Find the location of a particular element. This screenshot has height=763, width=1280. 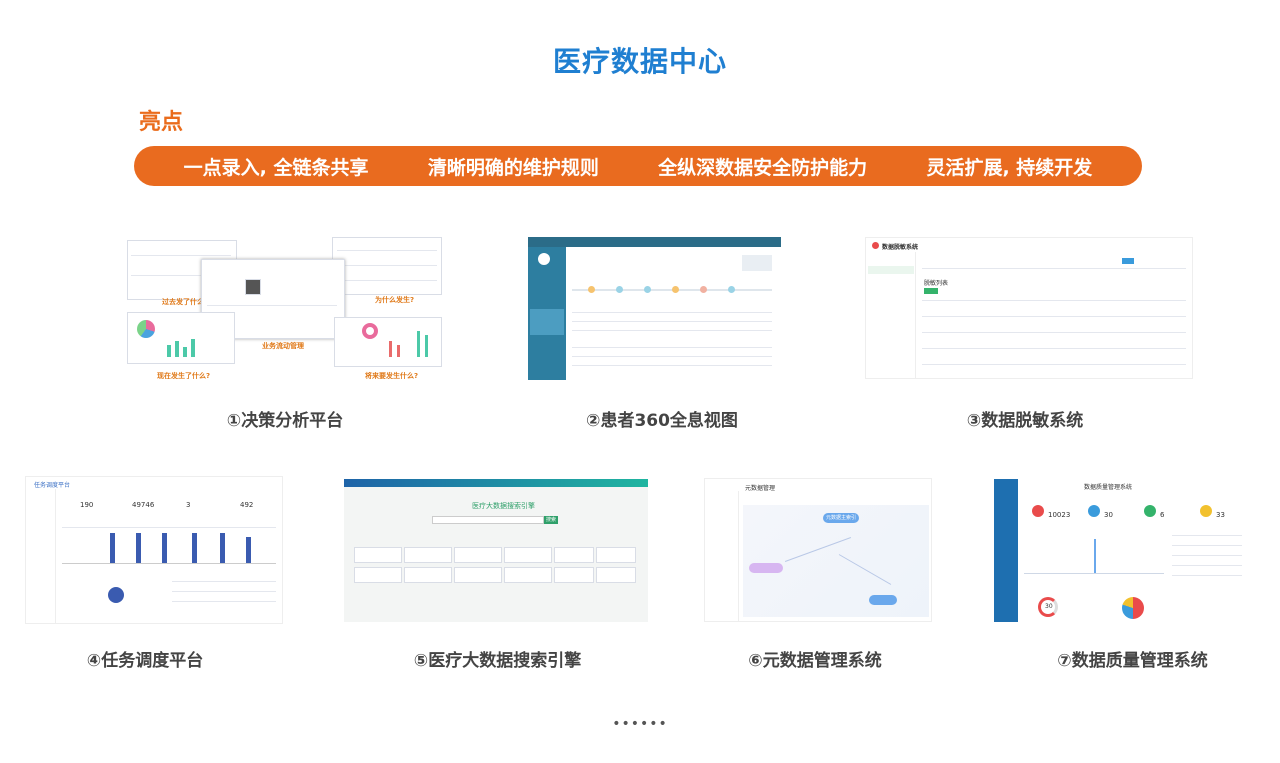

page-title: 医疗数据中心 is located at coordinates (639, 61).